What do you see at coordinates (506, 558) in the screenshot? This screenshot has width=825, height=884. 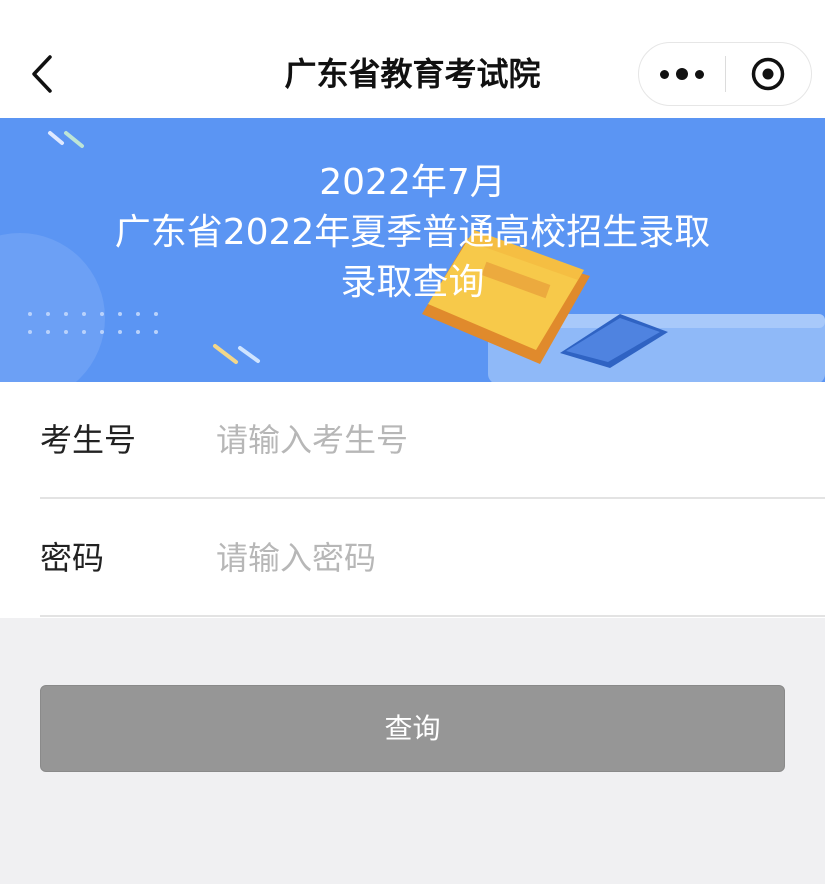 I see `password-input` at bounding box center [506, 558].